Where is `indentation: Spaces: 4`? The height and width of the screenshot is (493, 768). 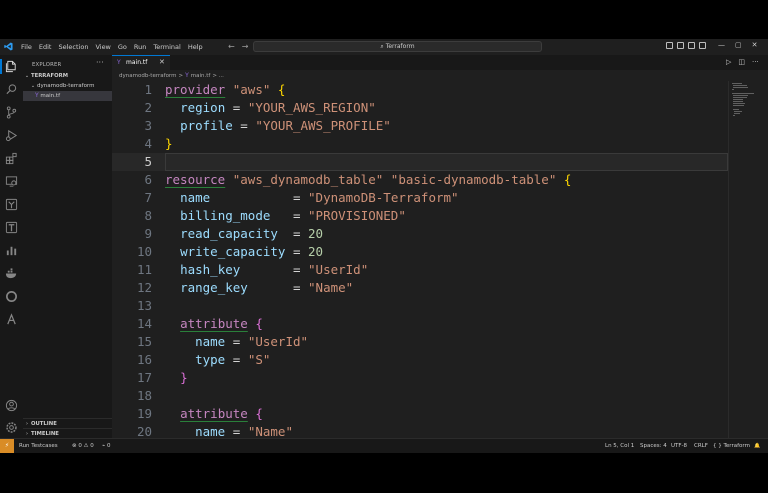 indentation: Spaces: 4 is located at coordinates (653, 446).